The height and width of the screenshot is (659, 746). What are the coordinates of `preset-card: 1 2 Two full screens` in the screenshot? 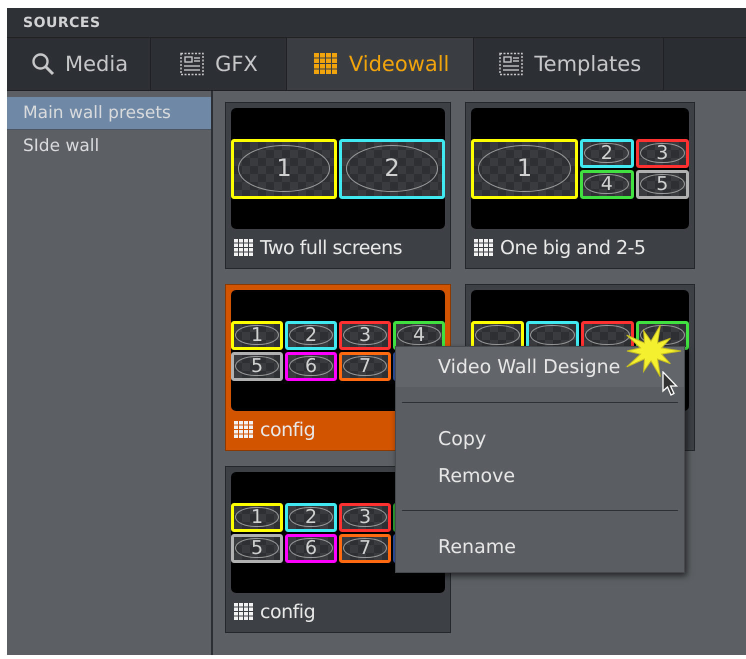 It's located at (338, 185).